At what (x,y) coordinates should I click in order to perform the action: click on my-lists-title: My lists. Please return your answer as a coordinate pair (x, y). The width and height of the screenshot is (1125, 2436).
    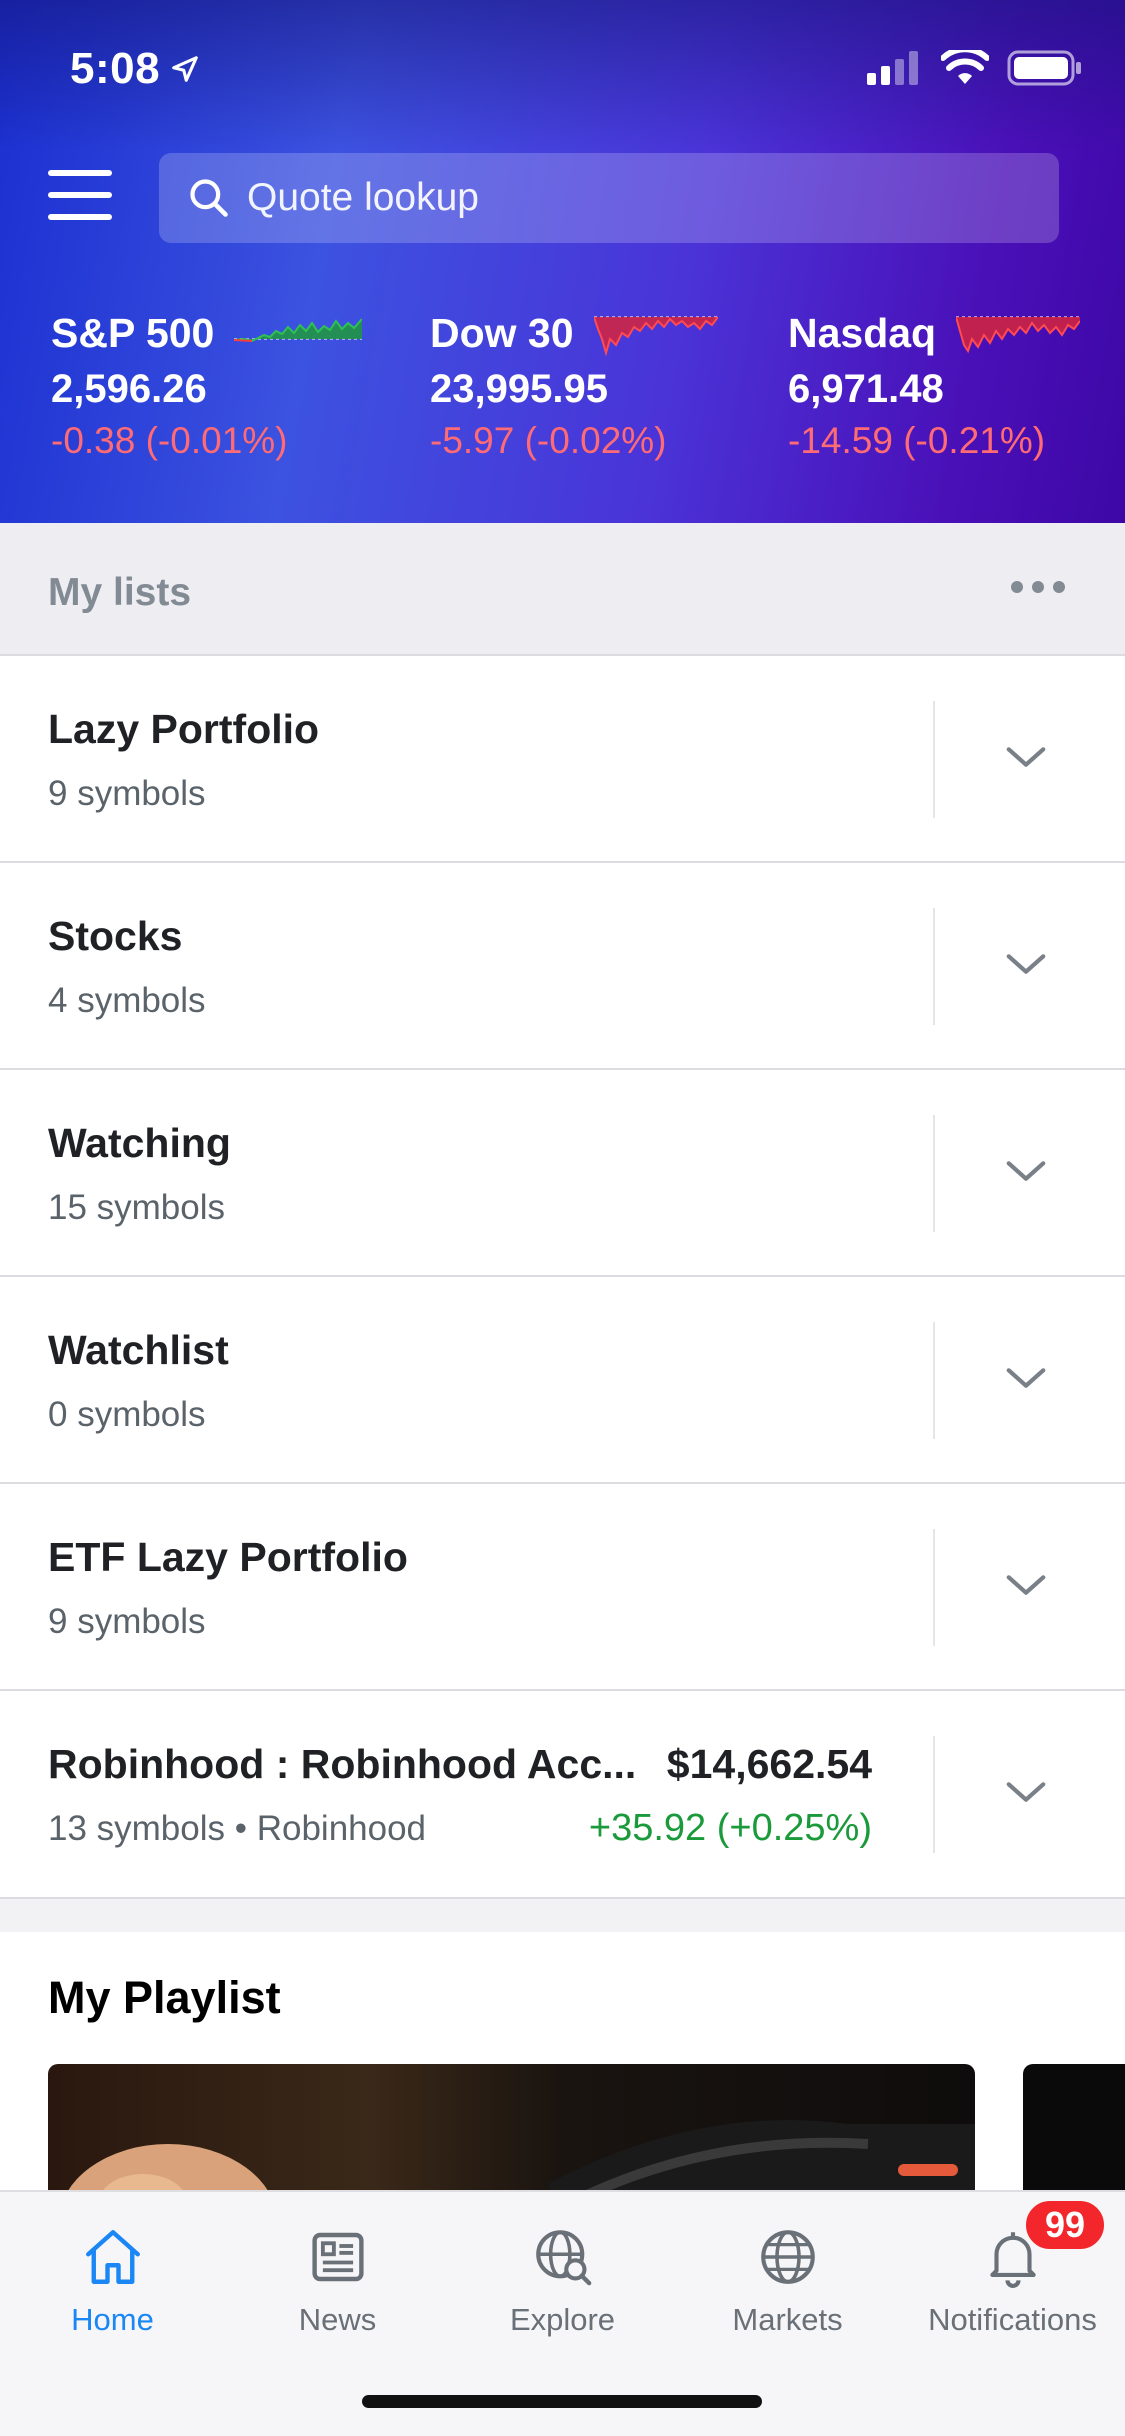
    Looking at the image, I should click on (120, 592).